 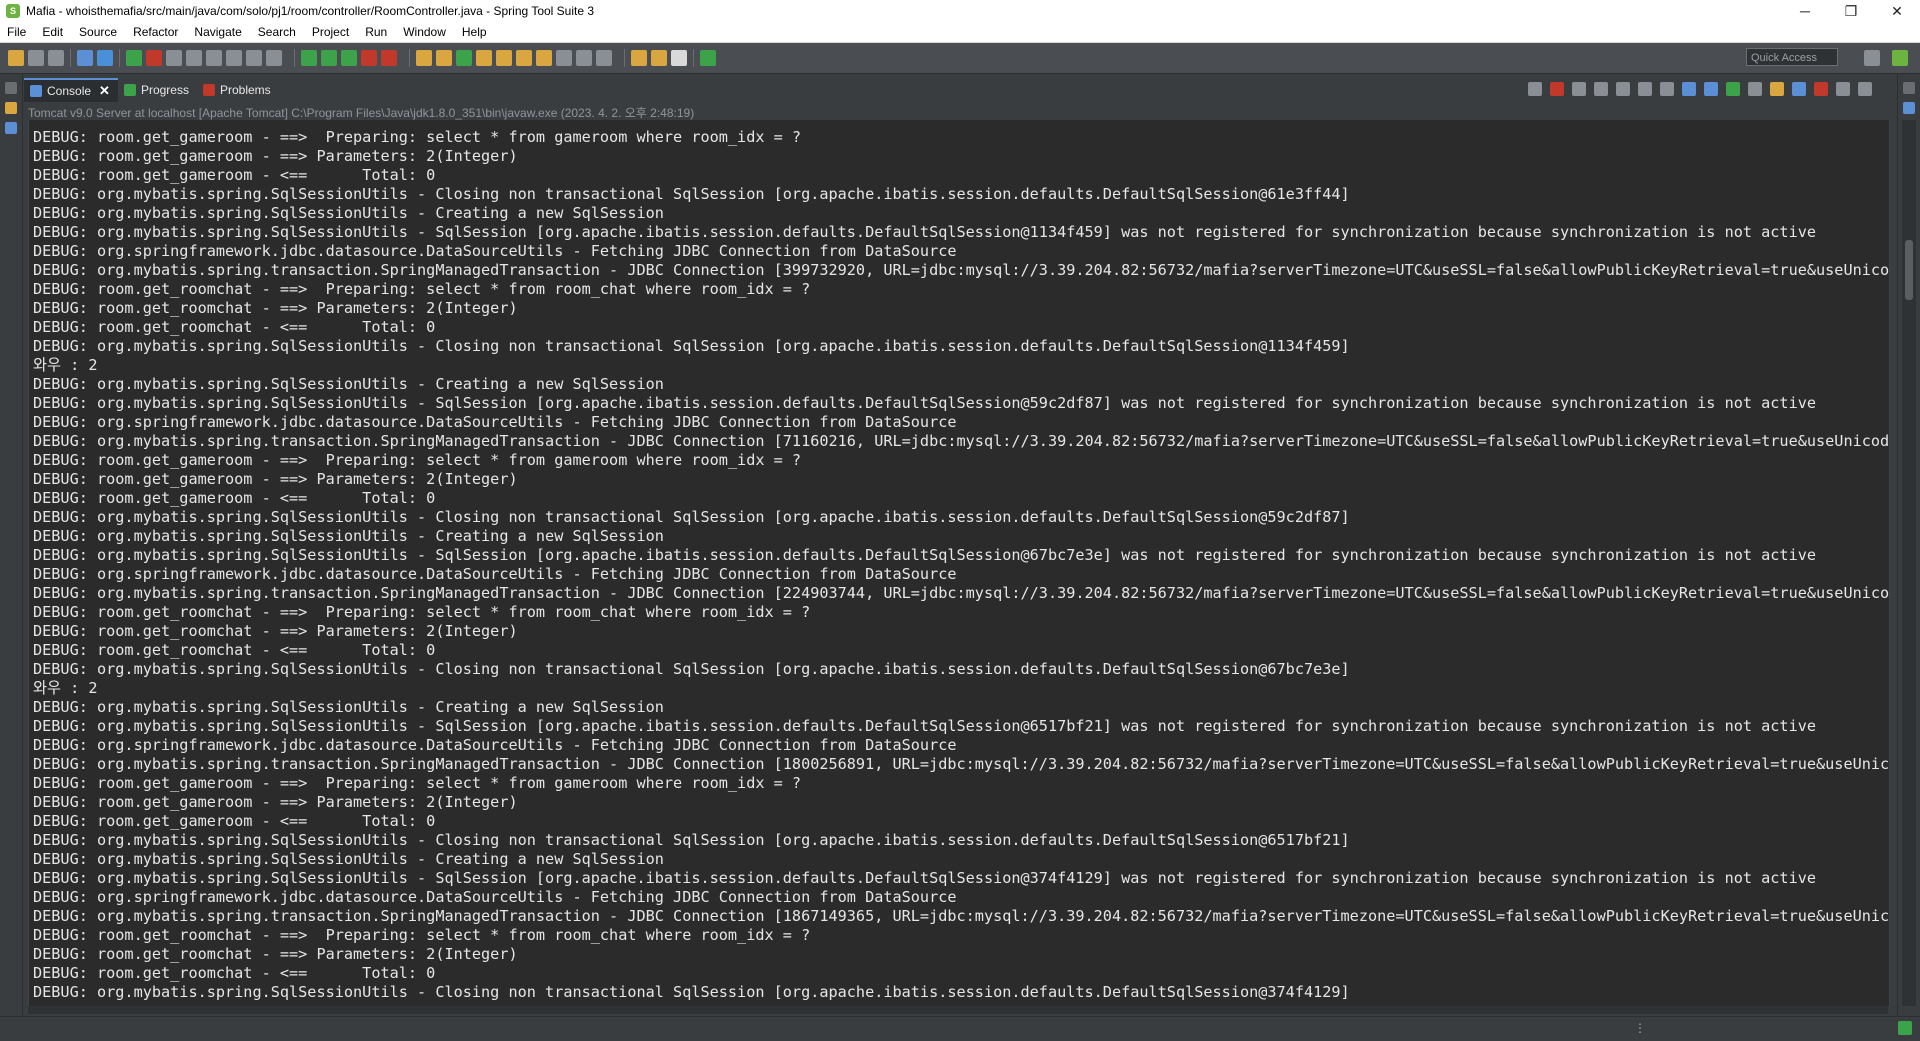 What do you see at coordinates (214, 58) in the screenshot?
I see `toggle-block-icon` at bounding box center [214, 58].